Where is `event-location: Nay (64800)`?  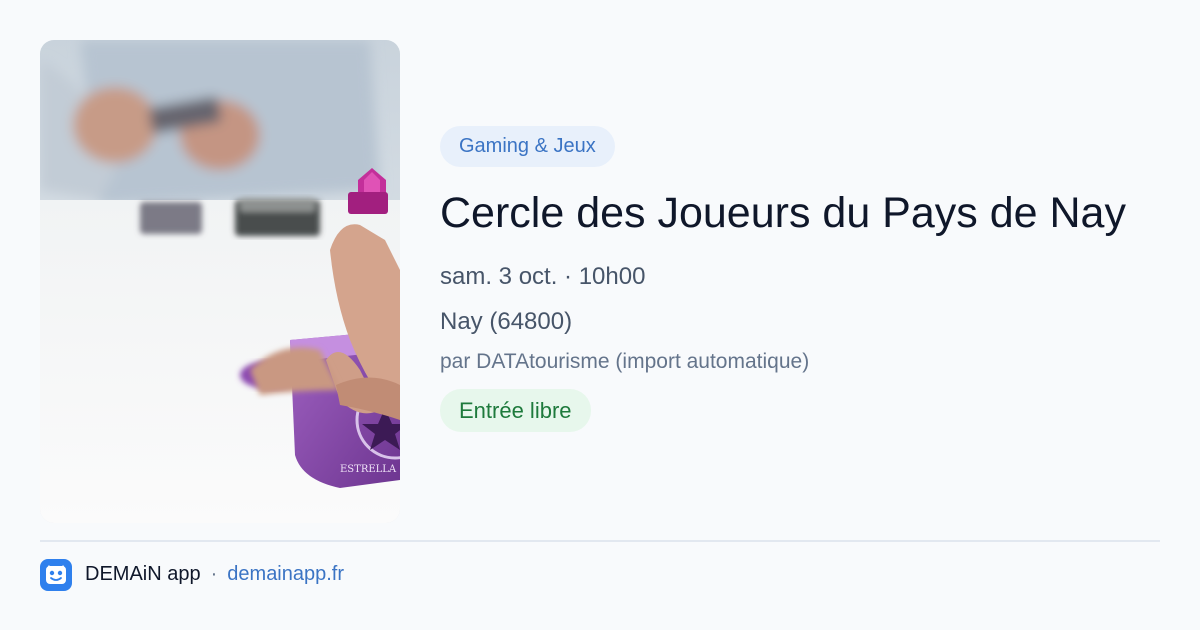
event-location: Nay (64800) is located at coordinates (506, 321).